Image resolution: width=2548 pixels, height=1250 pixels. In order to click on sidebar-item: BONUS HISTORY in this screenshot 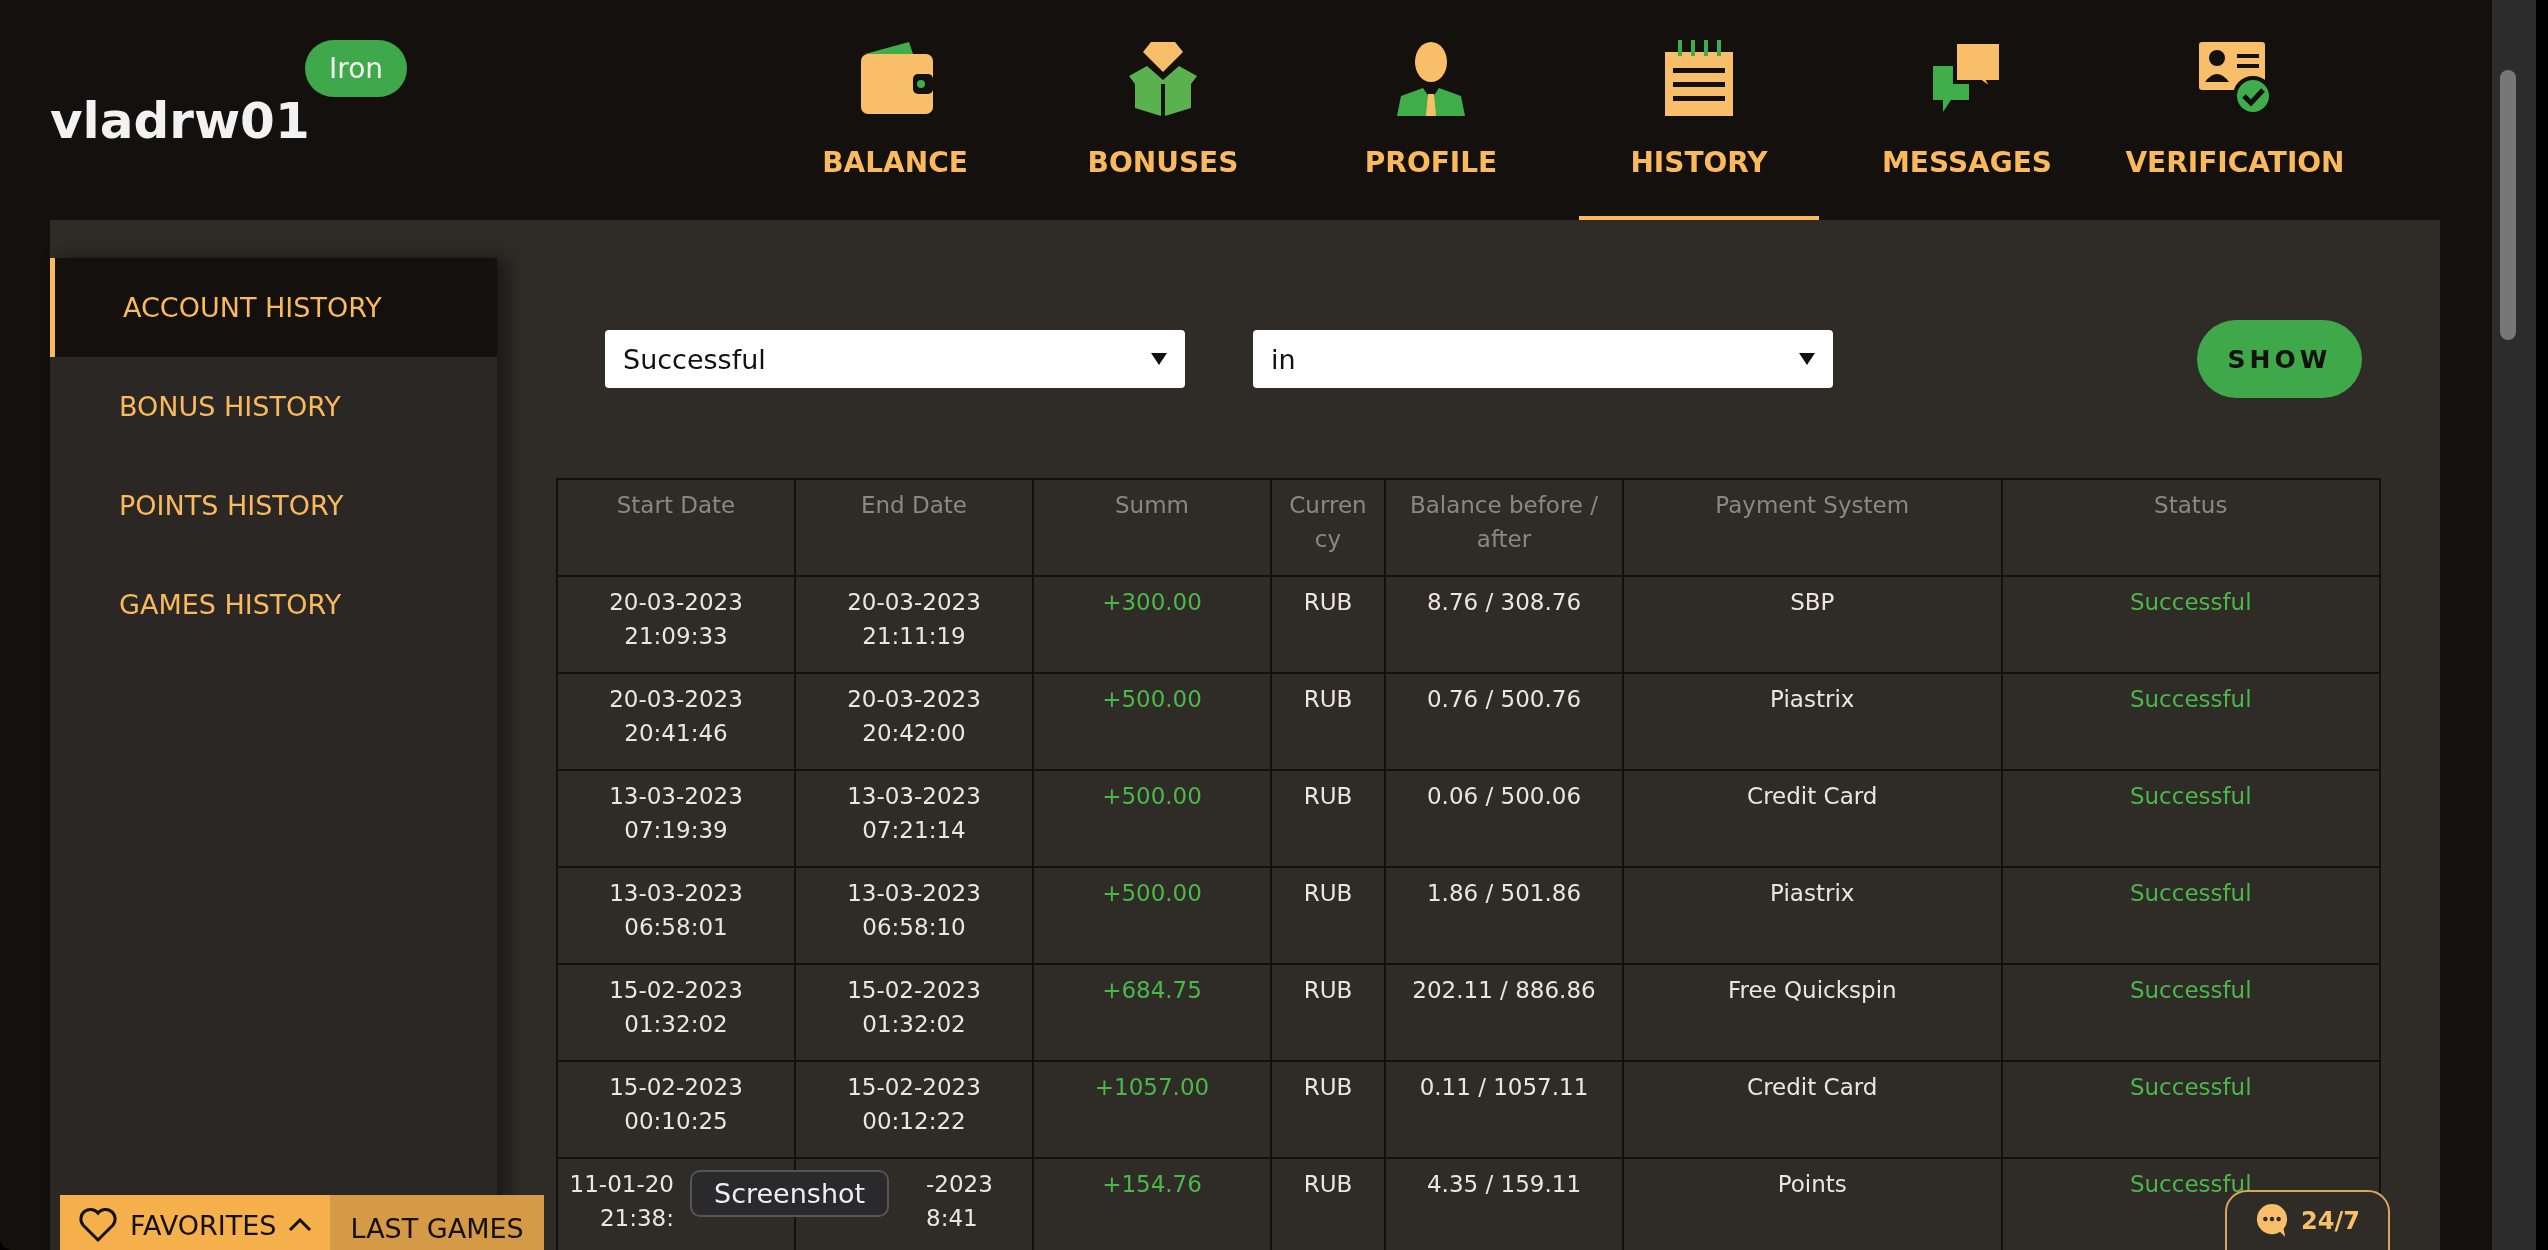, I will do `click(273, 406)`.